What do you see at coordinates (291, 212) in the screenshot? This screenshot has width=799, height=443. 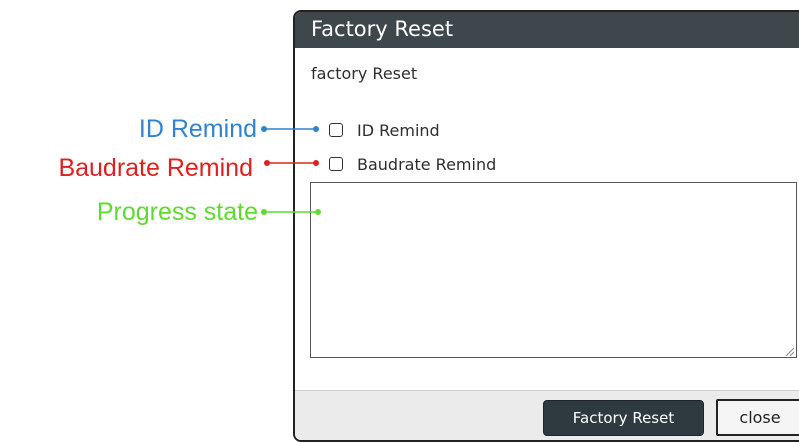 I see `progress-state-connector` at bounding box center [291, 212].